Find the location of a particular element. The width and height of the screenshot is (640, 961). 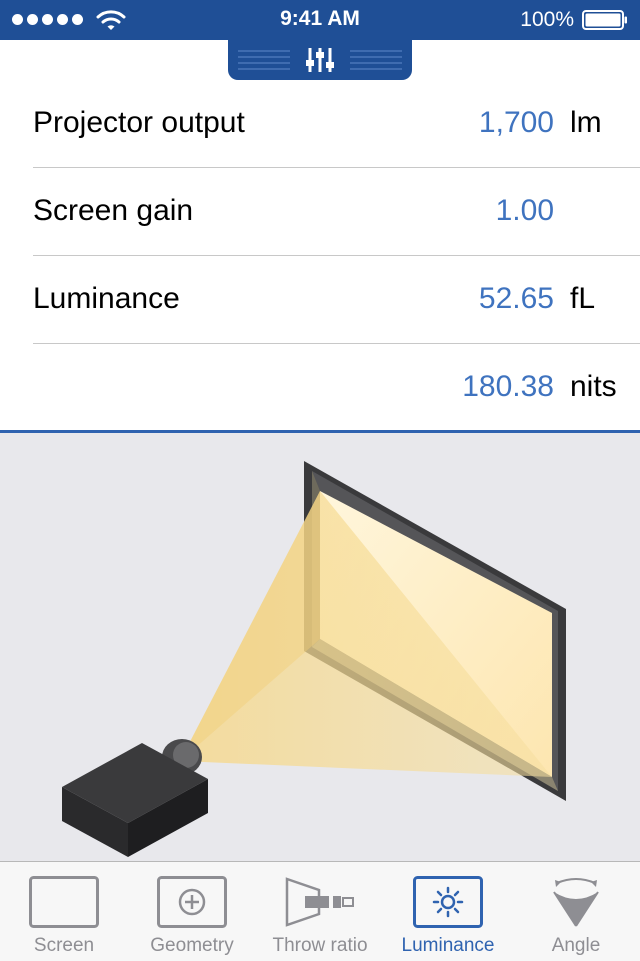

tab-label: Screen is located at coordinates (64, 945).